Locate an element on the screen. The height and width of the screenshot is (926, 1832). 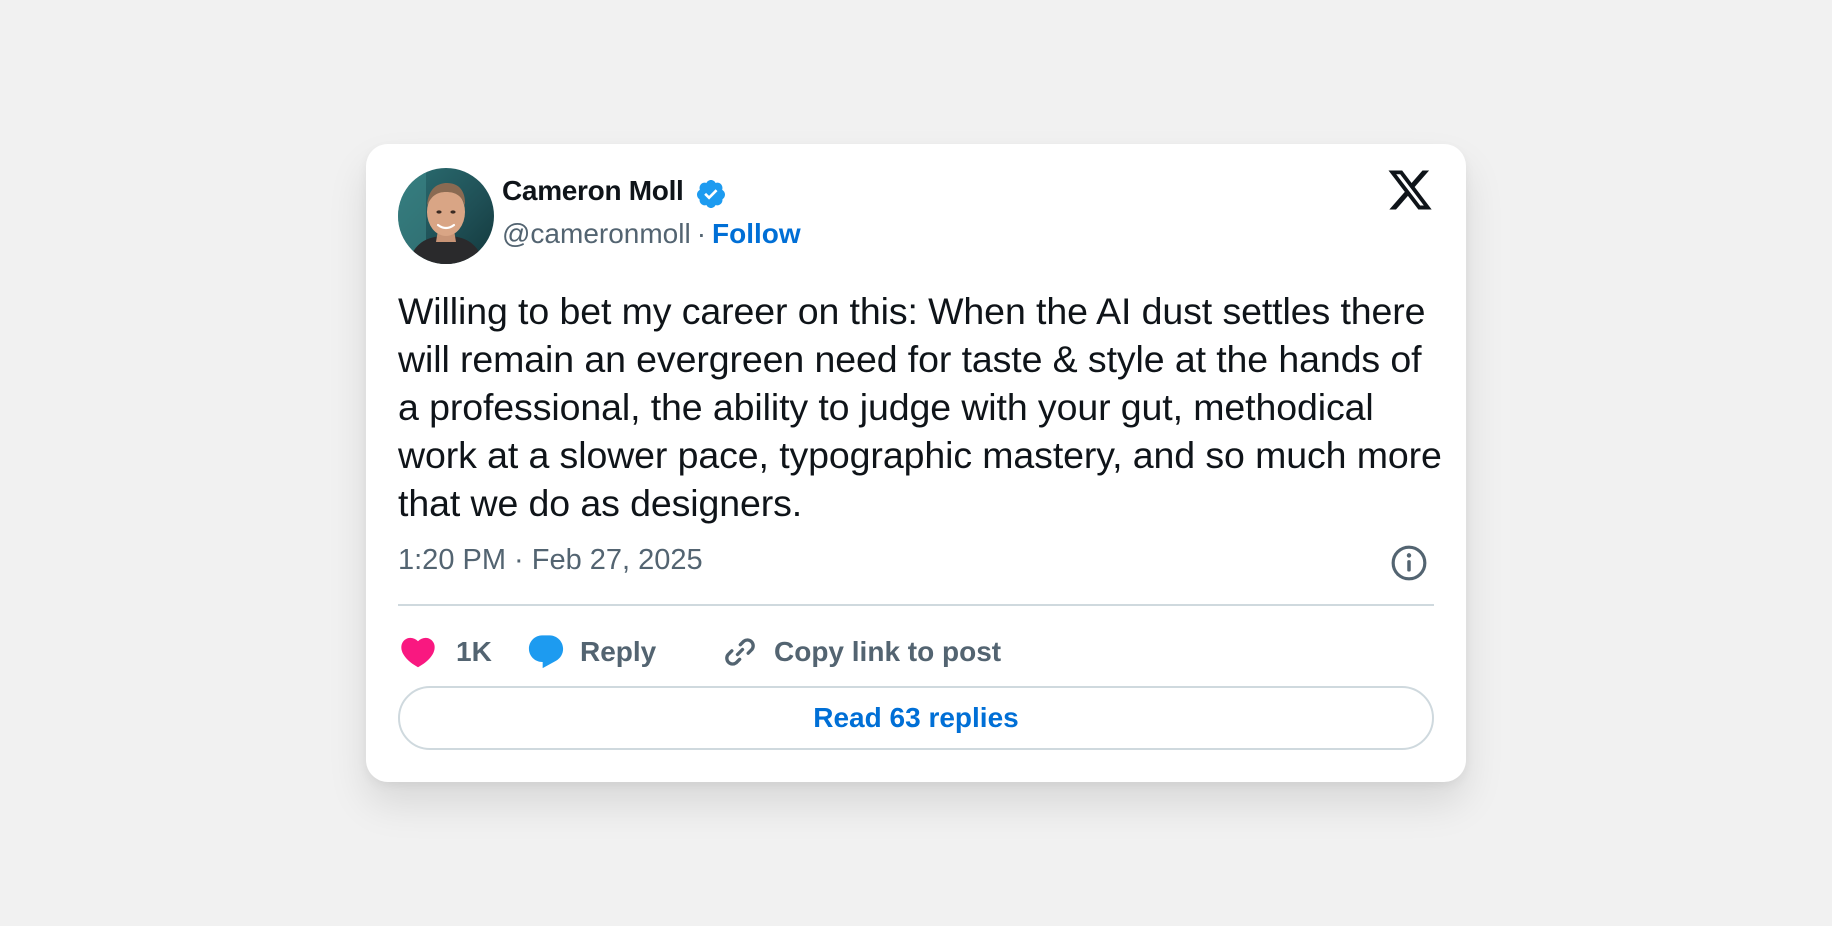
follow-link: Follow is located at coordinates (756, 233).